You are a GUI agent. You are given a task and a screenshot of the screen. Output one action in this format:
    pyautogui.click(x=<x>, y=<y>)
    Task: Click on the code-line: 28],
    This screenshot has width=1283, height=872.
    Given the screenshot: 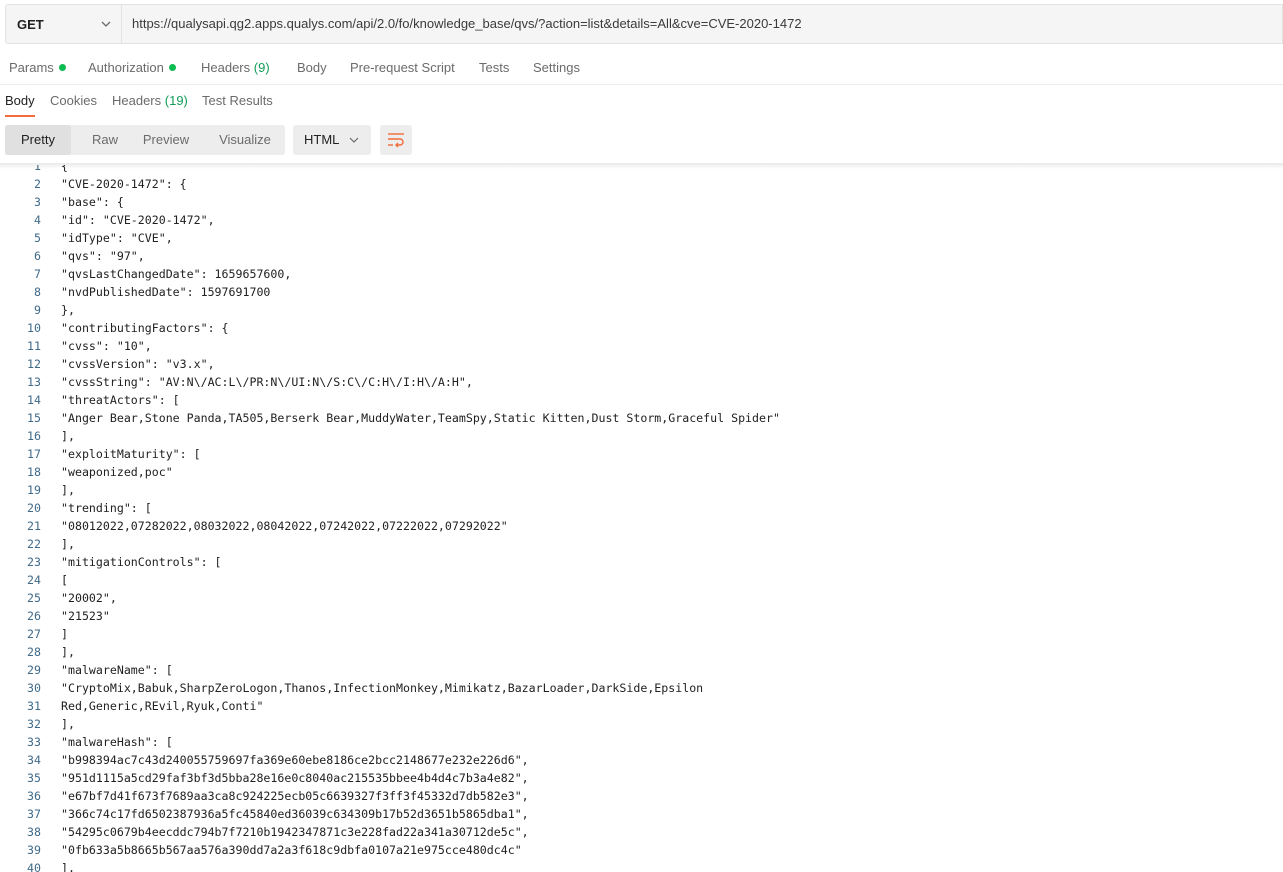 What is the action you would take?
    pyautogui.click(x=641, y=652)
    